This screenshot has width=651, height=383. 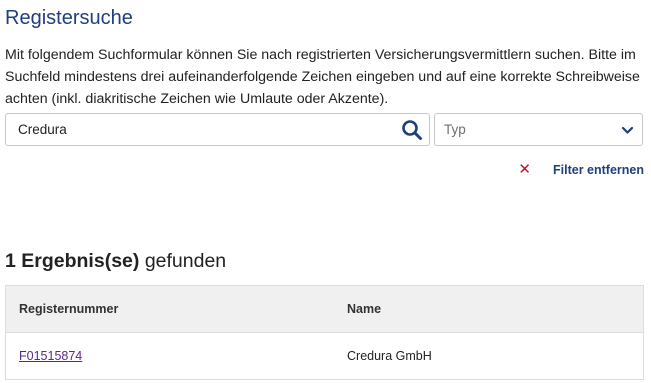 What do you see at coordinates (524, 169) in the screenshot?
I see `close-icon: ✕` at bounding box center [524, 169].